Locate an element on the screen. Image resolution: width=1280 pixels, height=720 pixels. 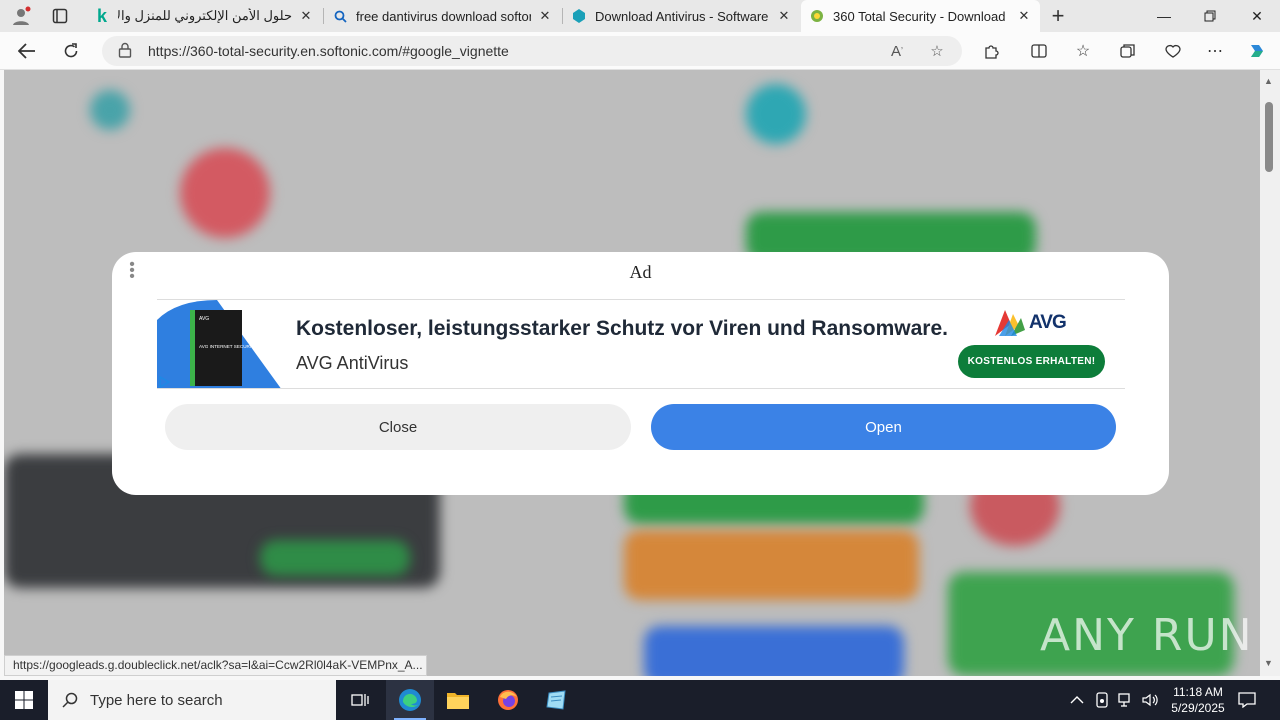
network-icon is located at coordinates (1126, 700).